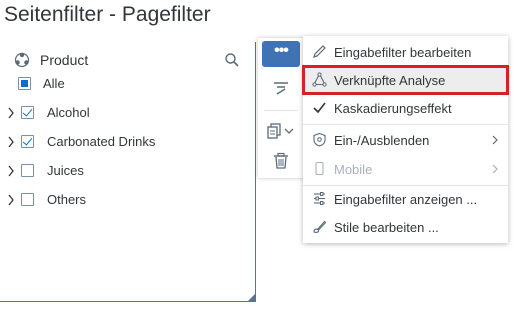 Image resolution: width=523 pixels, height=316 pixels. What do you see at coordinates (405, 124) in the screenshot?
I see `menu-divider` at bounding box center [405, 124].